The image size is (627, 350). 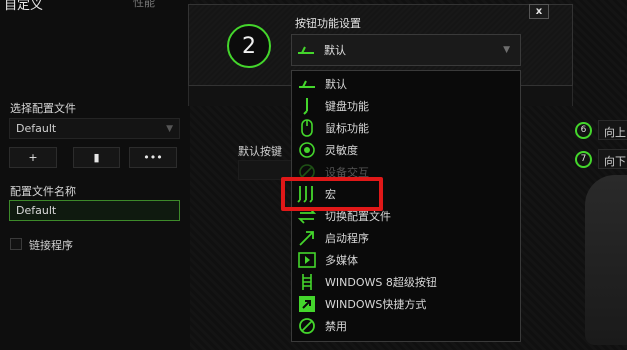 I want to click on menu-item-label: WINDOWS快捷方式, so click(x=376, y=304).